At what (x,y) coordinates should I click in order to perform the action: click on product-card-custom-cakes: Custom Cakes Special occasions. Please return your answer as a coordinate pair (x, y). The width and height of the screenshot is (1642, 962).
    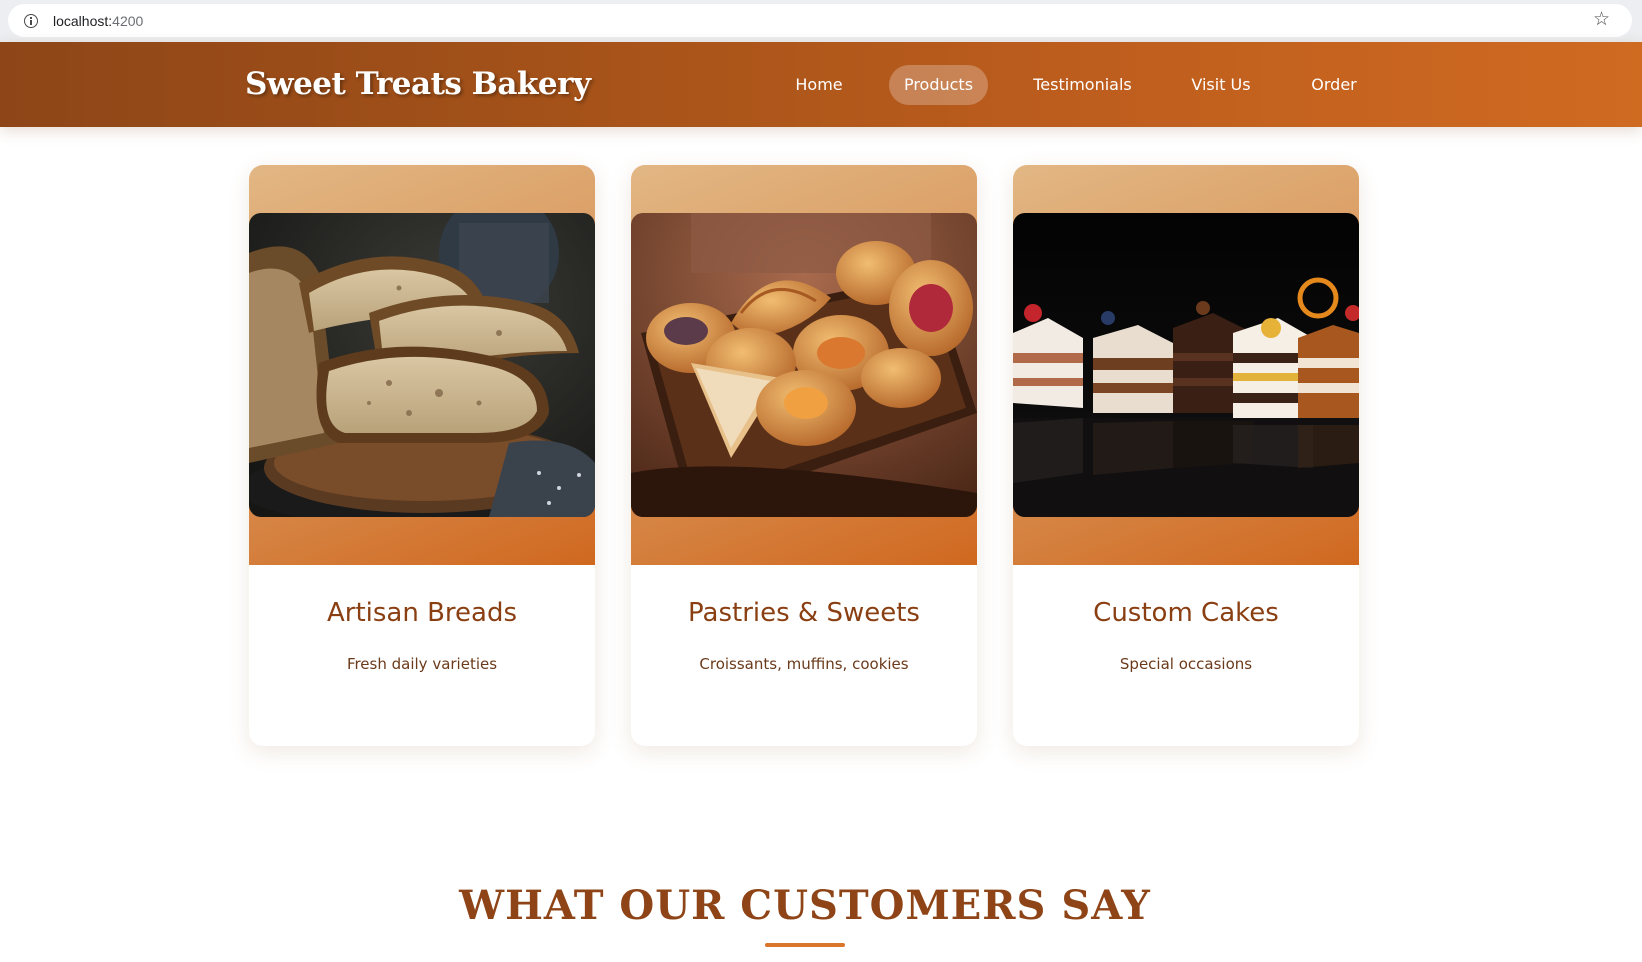
    Looking at the image, I should click on (1186, 455).